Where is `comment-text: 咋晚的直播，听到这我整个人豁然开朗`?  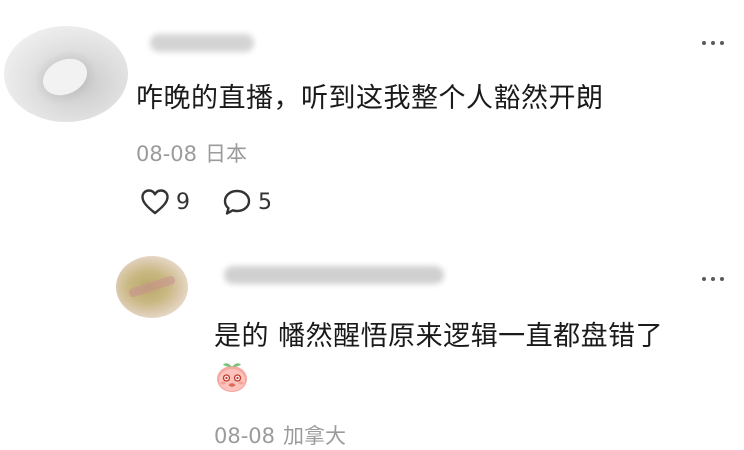 comment-text: 咋晚的直播，听到这我整个人豁然开朗 is located at coordinates (370, 98).